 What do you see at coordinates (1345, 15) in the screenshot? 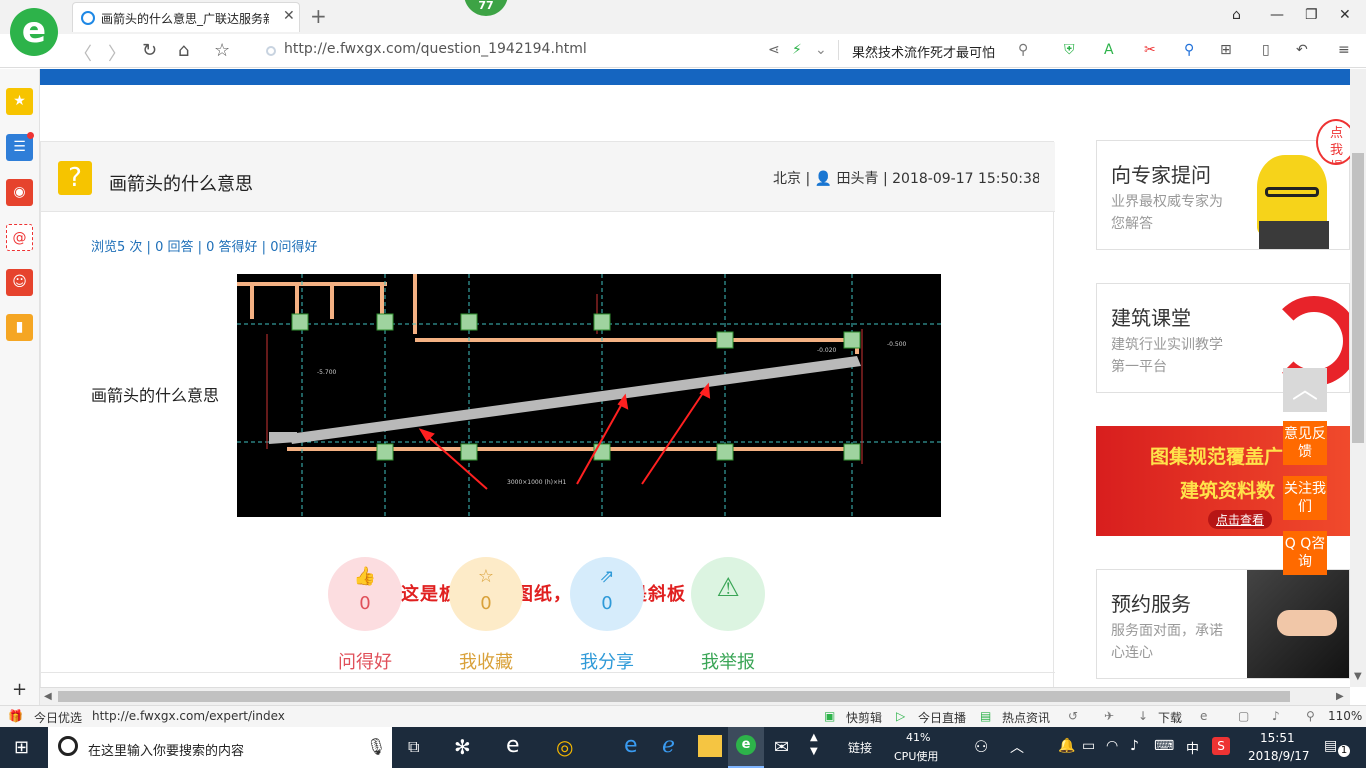
I see `close-window-button: ✕` at bounding box center [1345, 15].